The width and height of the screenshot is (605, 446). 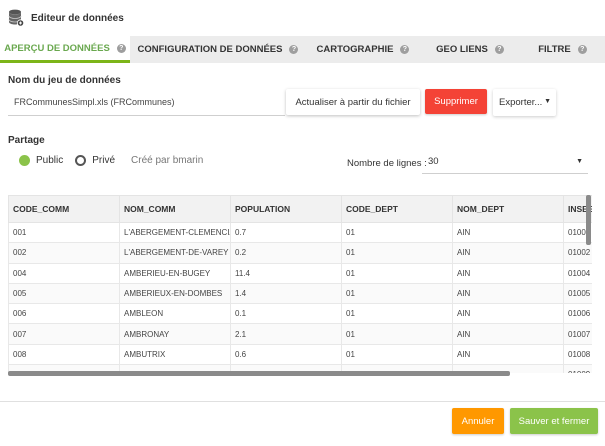 What do you see at coordinates (64, 334) in the screenshot?
I see `table-cell: 007` at bounding box center [64, 334].